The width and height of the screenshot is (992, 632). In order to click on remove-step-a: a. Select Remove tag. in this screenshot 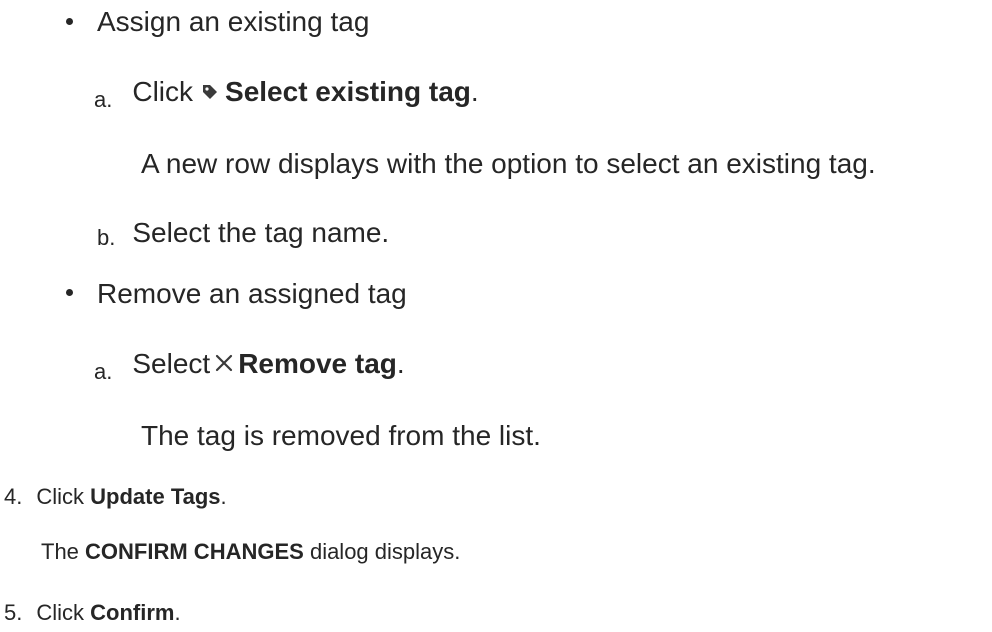, I will do `click(249, 365)`.